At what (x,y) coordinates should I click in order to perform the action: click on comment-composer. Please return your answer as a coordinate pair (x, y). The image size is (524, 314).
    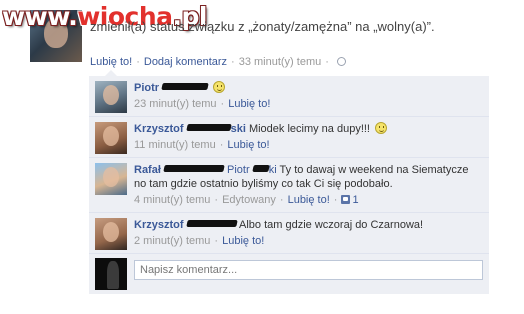
    Looking at the image, I should click on (289, 274).